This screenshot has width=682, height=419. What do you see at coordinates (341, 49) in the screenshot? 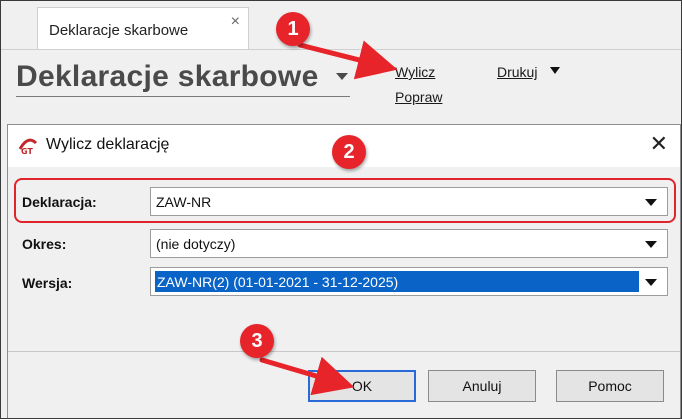
I see `tab-strip-divider` at bounding box center [341, 49].